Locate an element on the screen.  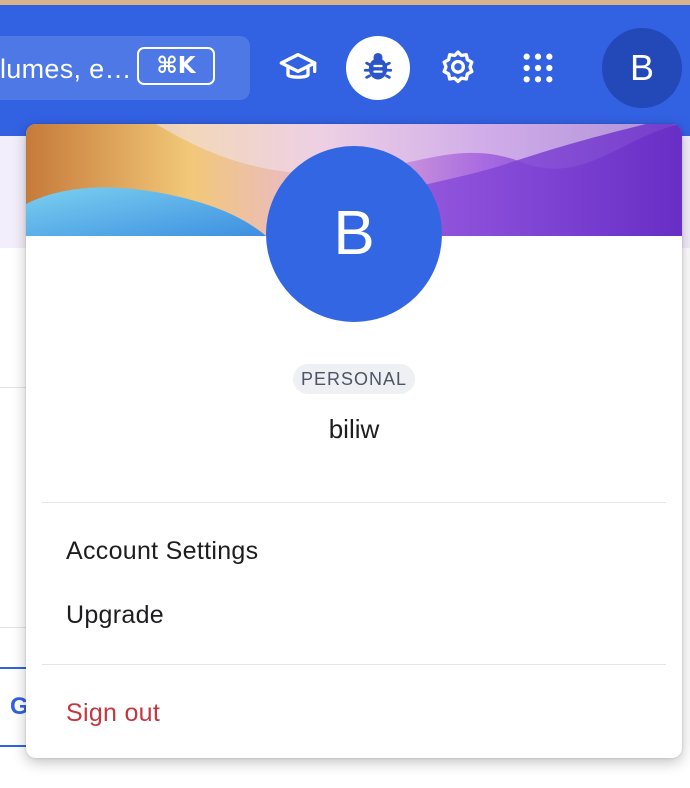
account-settings-menu-item: Account Settings is located at coordinates (162, 551).